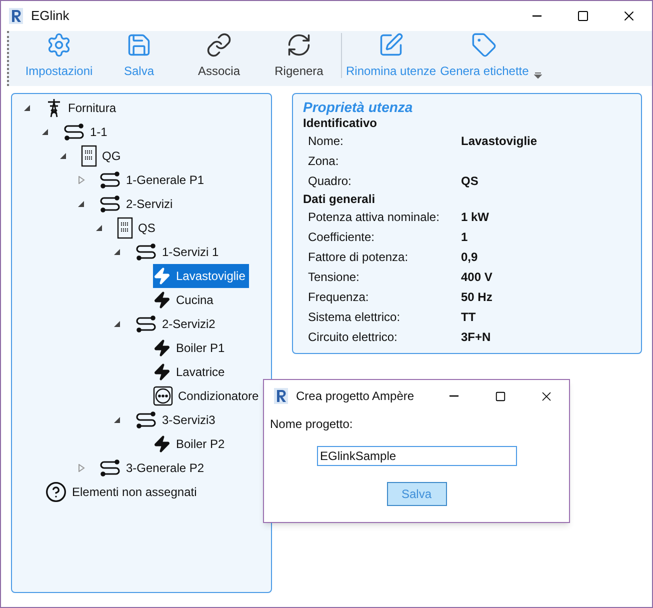  I want to click on question-icon, so click(56, 492).